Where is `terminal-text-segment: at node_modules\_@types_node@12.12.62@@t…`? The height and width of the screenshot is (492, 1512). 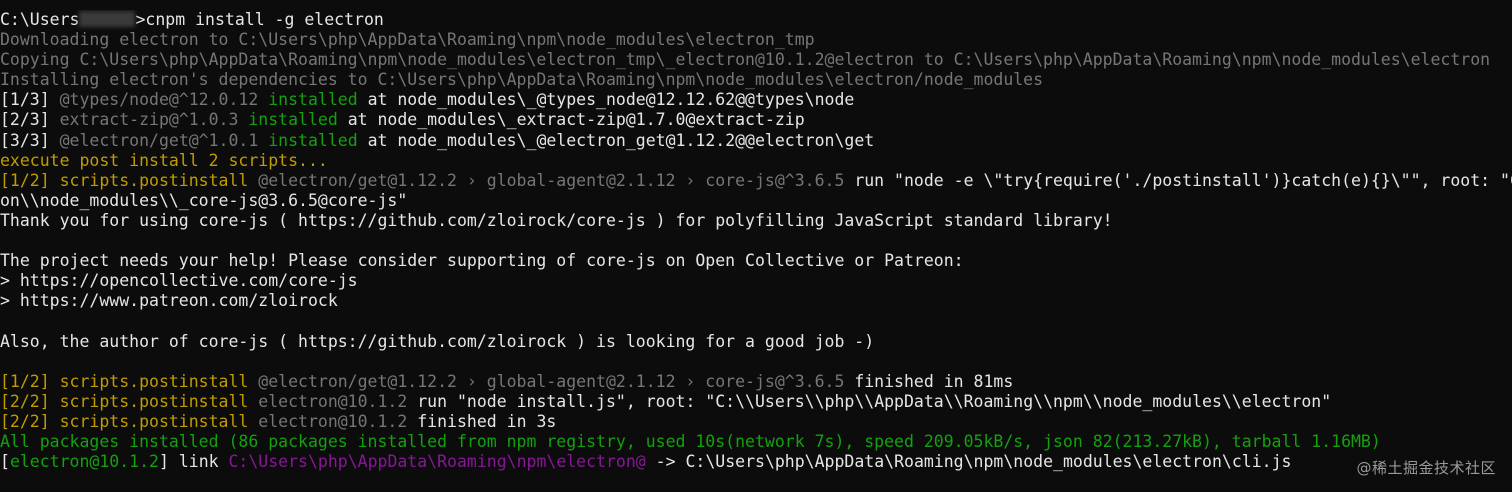
terminal-text-segment: at node_modules\_@types_node@12.12.62@@t… is located at coordinates (606, 100).